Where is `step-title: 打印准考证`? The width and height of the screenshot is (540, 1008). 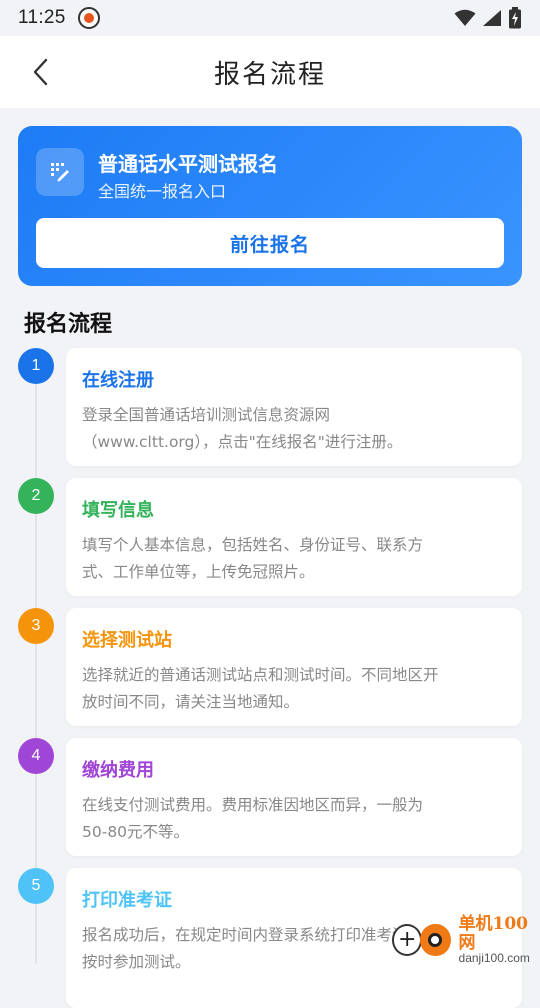
step-title: 打印准考证 is located at coordinates (127, 900).